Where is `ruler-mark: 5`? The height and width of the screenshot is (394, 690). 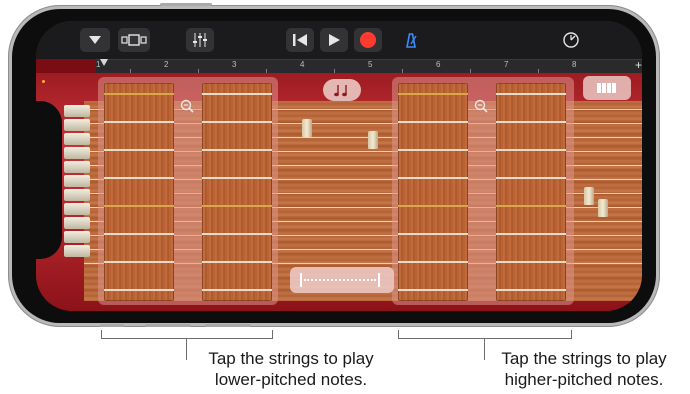
ruler-mark: 5 is located at coordinates (370, 64).